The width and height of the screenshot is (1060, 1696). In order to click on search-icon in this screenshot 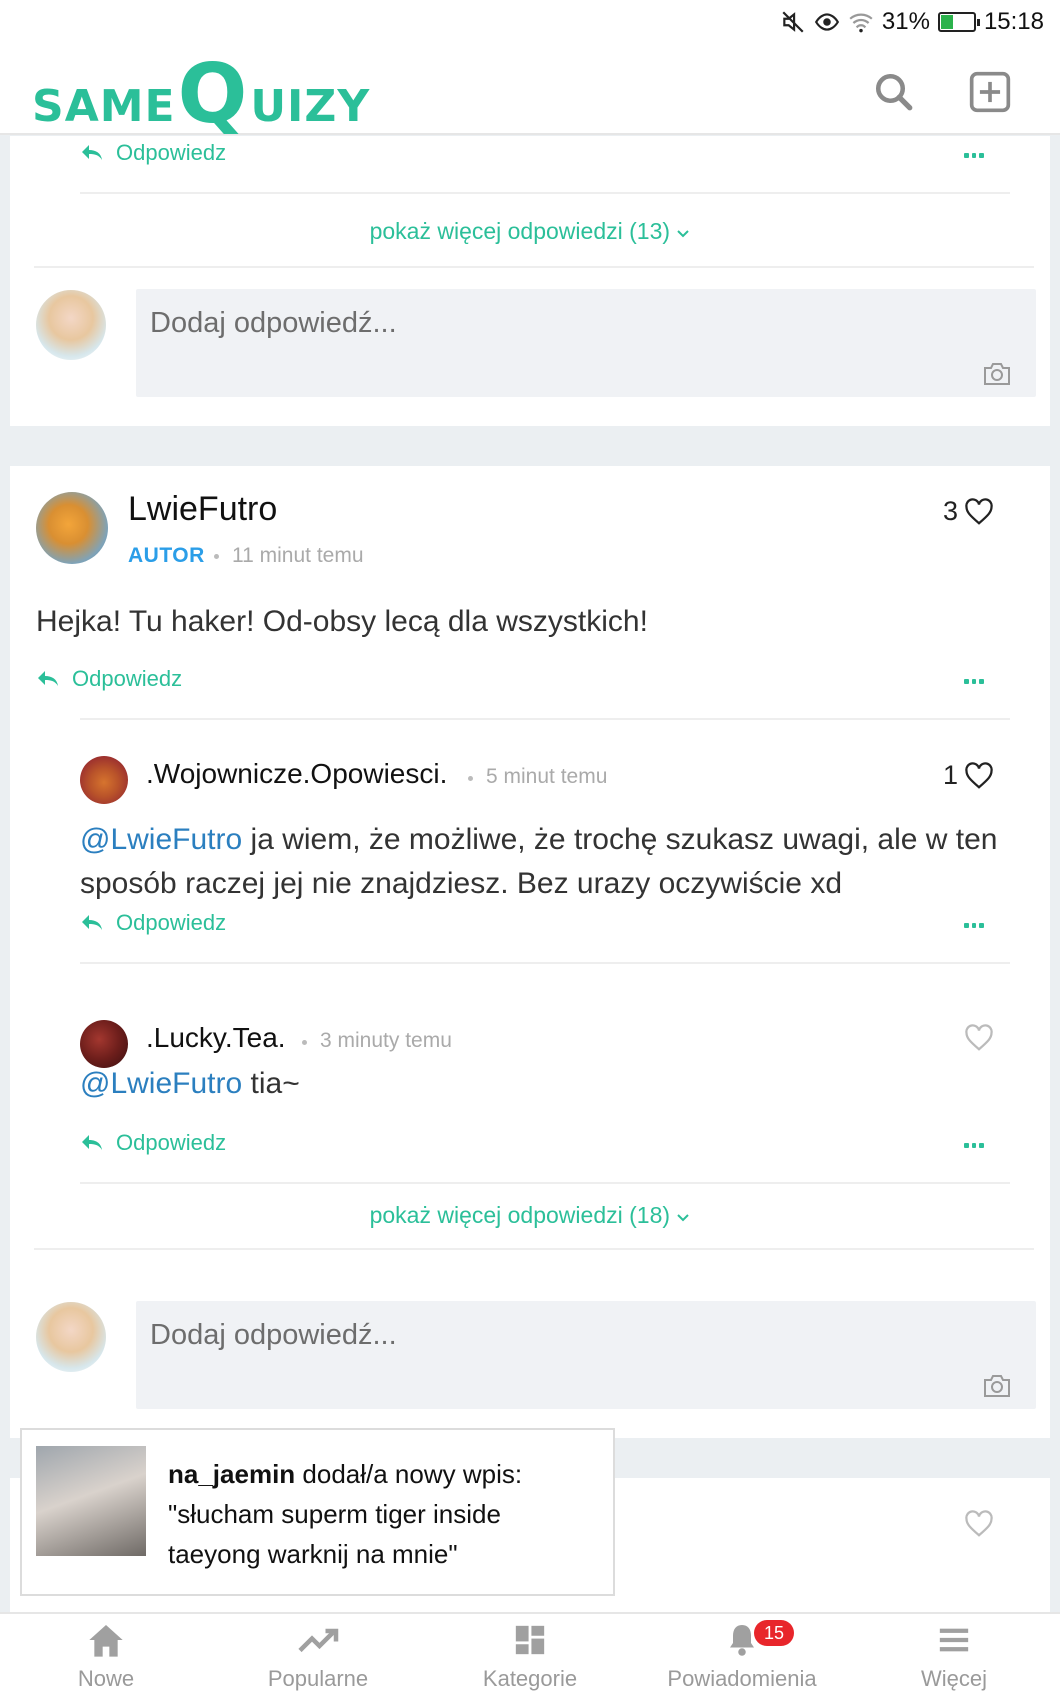, I will do `click(894, 92)`.